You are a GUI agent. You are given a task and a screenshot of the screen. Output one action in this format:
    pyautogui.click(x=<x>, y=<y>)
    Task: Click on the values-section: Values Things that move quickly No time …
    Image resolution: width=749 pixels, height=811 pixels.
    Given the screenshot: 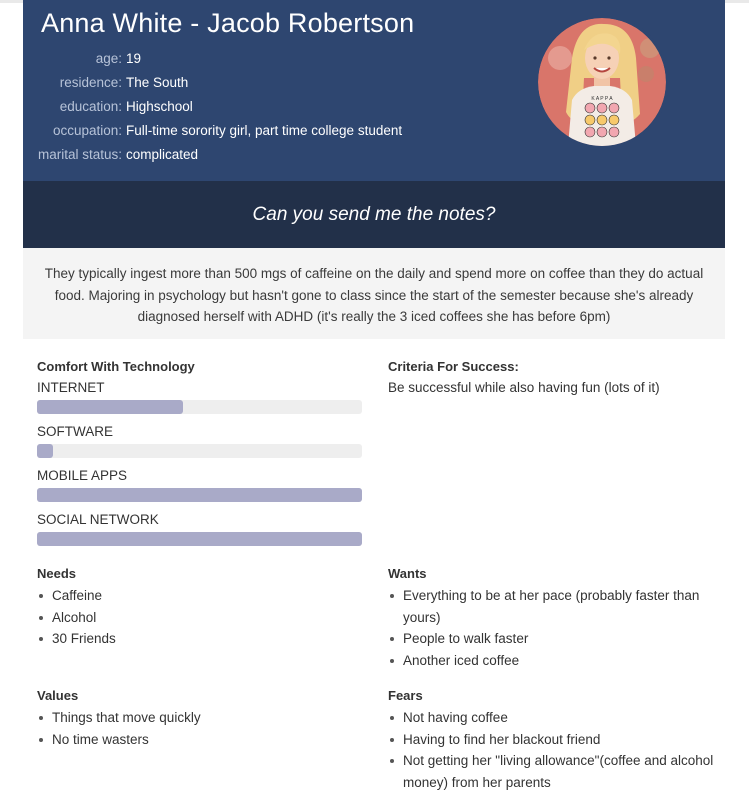 What is the action you would take?
    pyautogui.click(x=202, y=718)
    